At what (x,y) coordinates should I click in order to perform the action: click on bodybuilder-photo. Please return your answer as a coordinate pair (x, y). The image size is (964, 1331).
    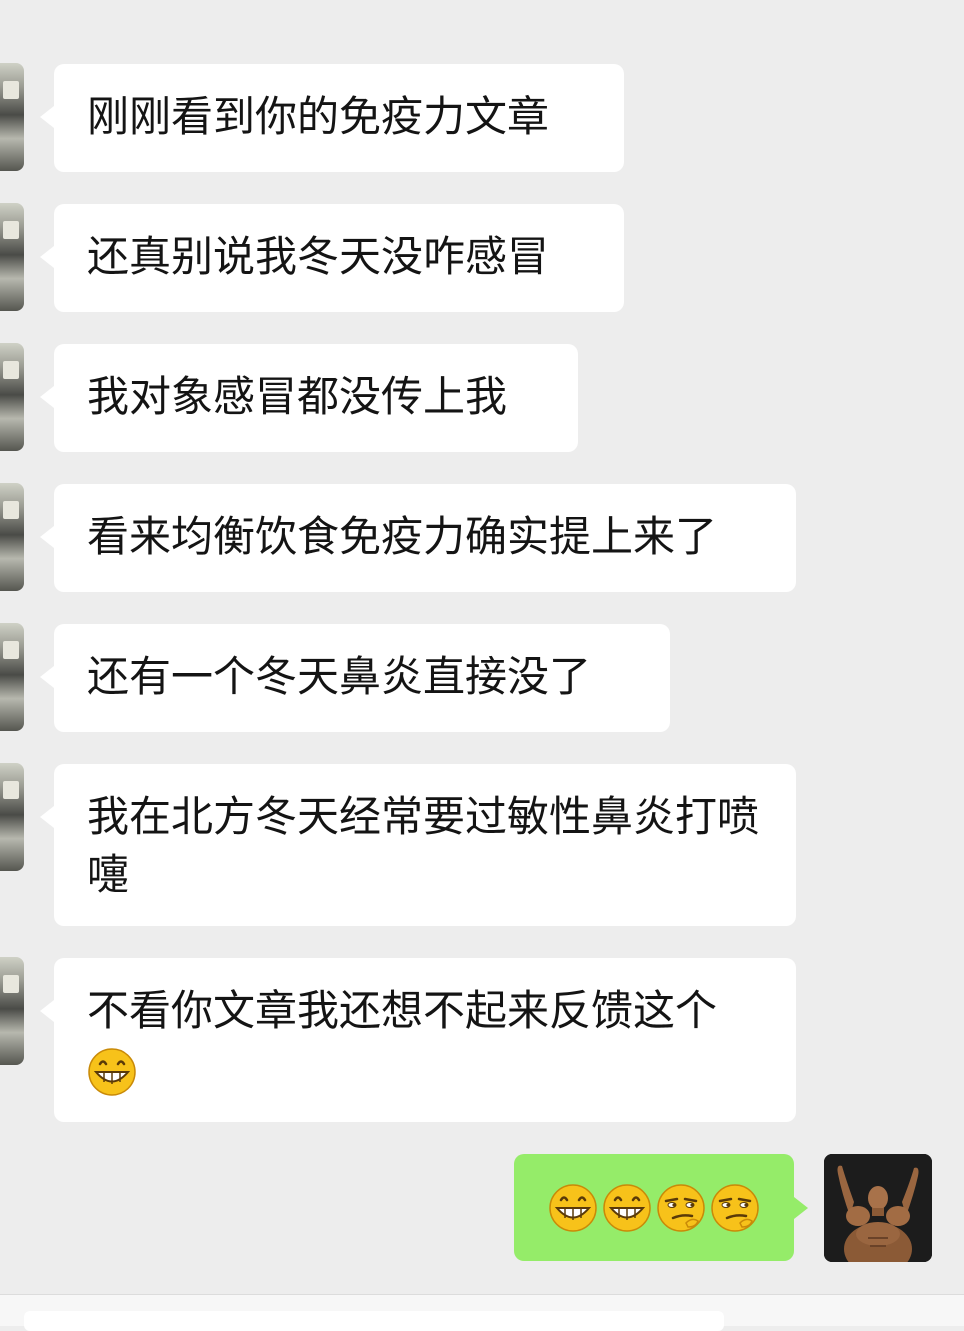
    Looking at the image, I should click on (878, 1208).